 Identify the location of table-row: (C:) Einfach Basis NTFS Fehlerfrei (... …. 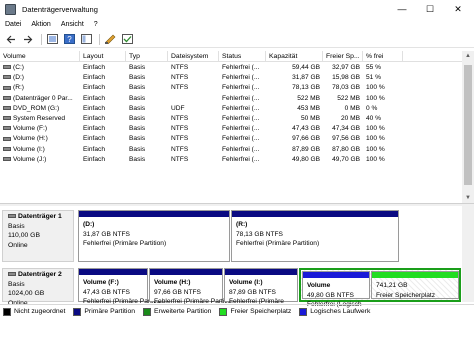
(231, 68).